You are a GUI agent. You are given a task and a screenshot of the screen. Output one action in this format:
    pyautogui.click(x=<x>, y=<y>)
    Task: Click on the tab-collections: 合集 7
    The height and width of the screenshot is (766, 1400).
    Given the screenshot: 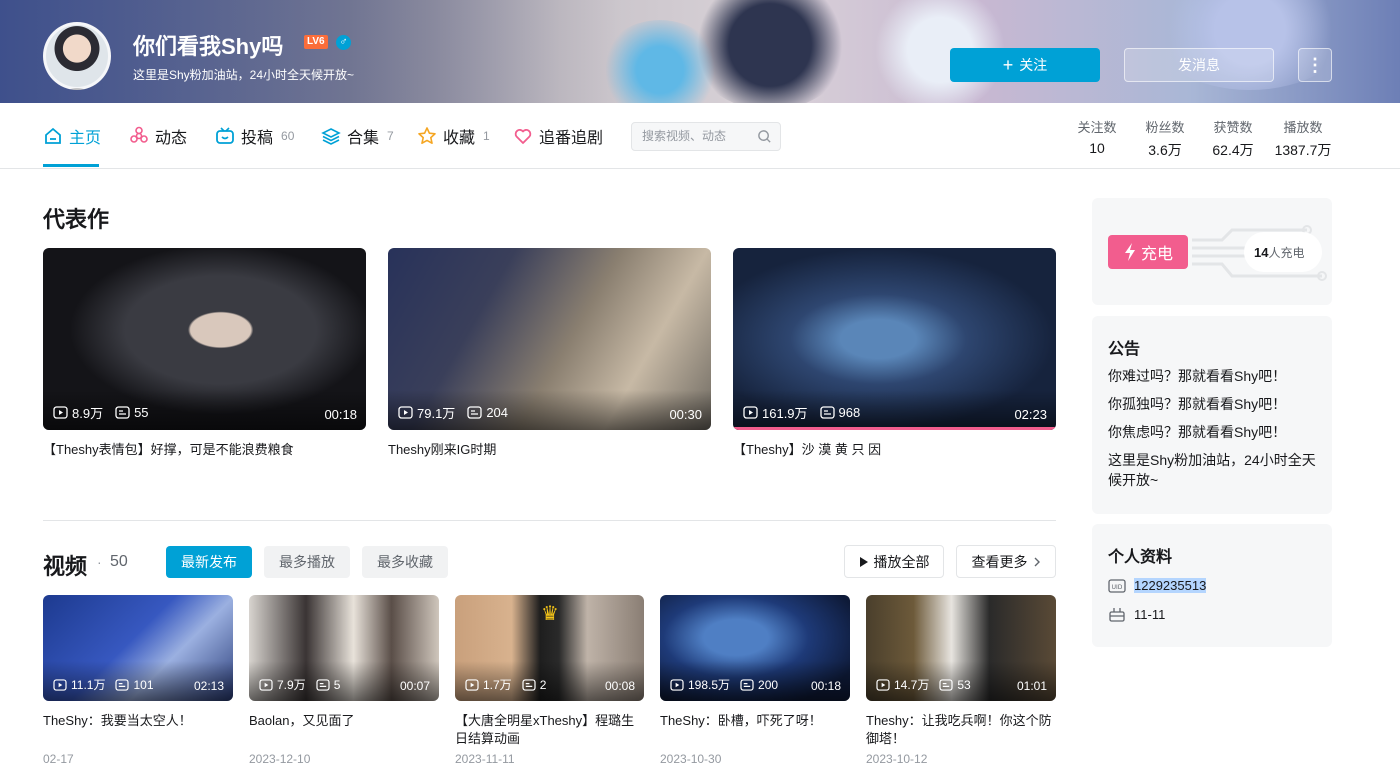 What is the action you would take?
    pyautogui.click(x=357, y=136)
    